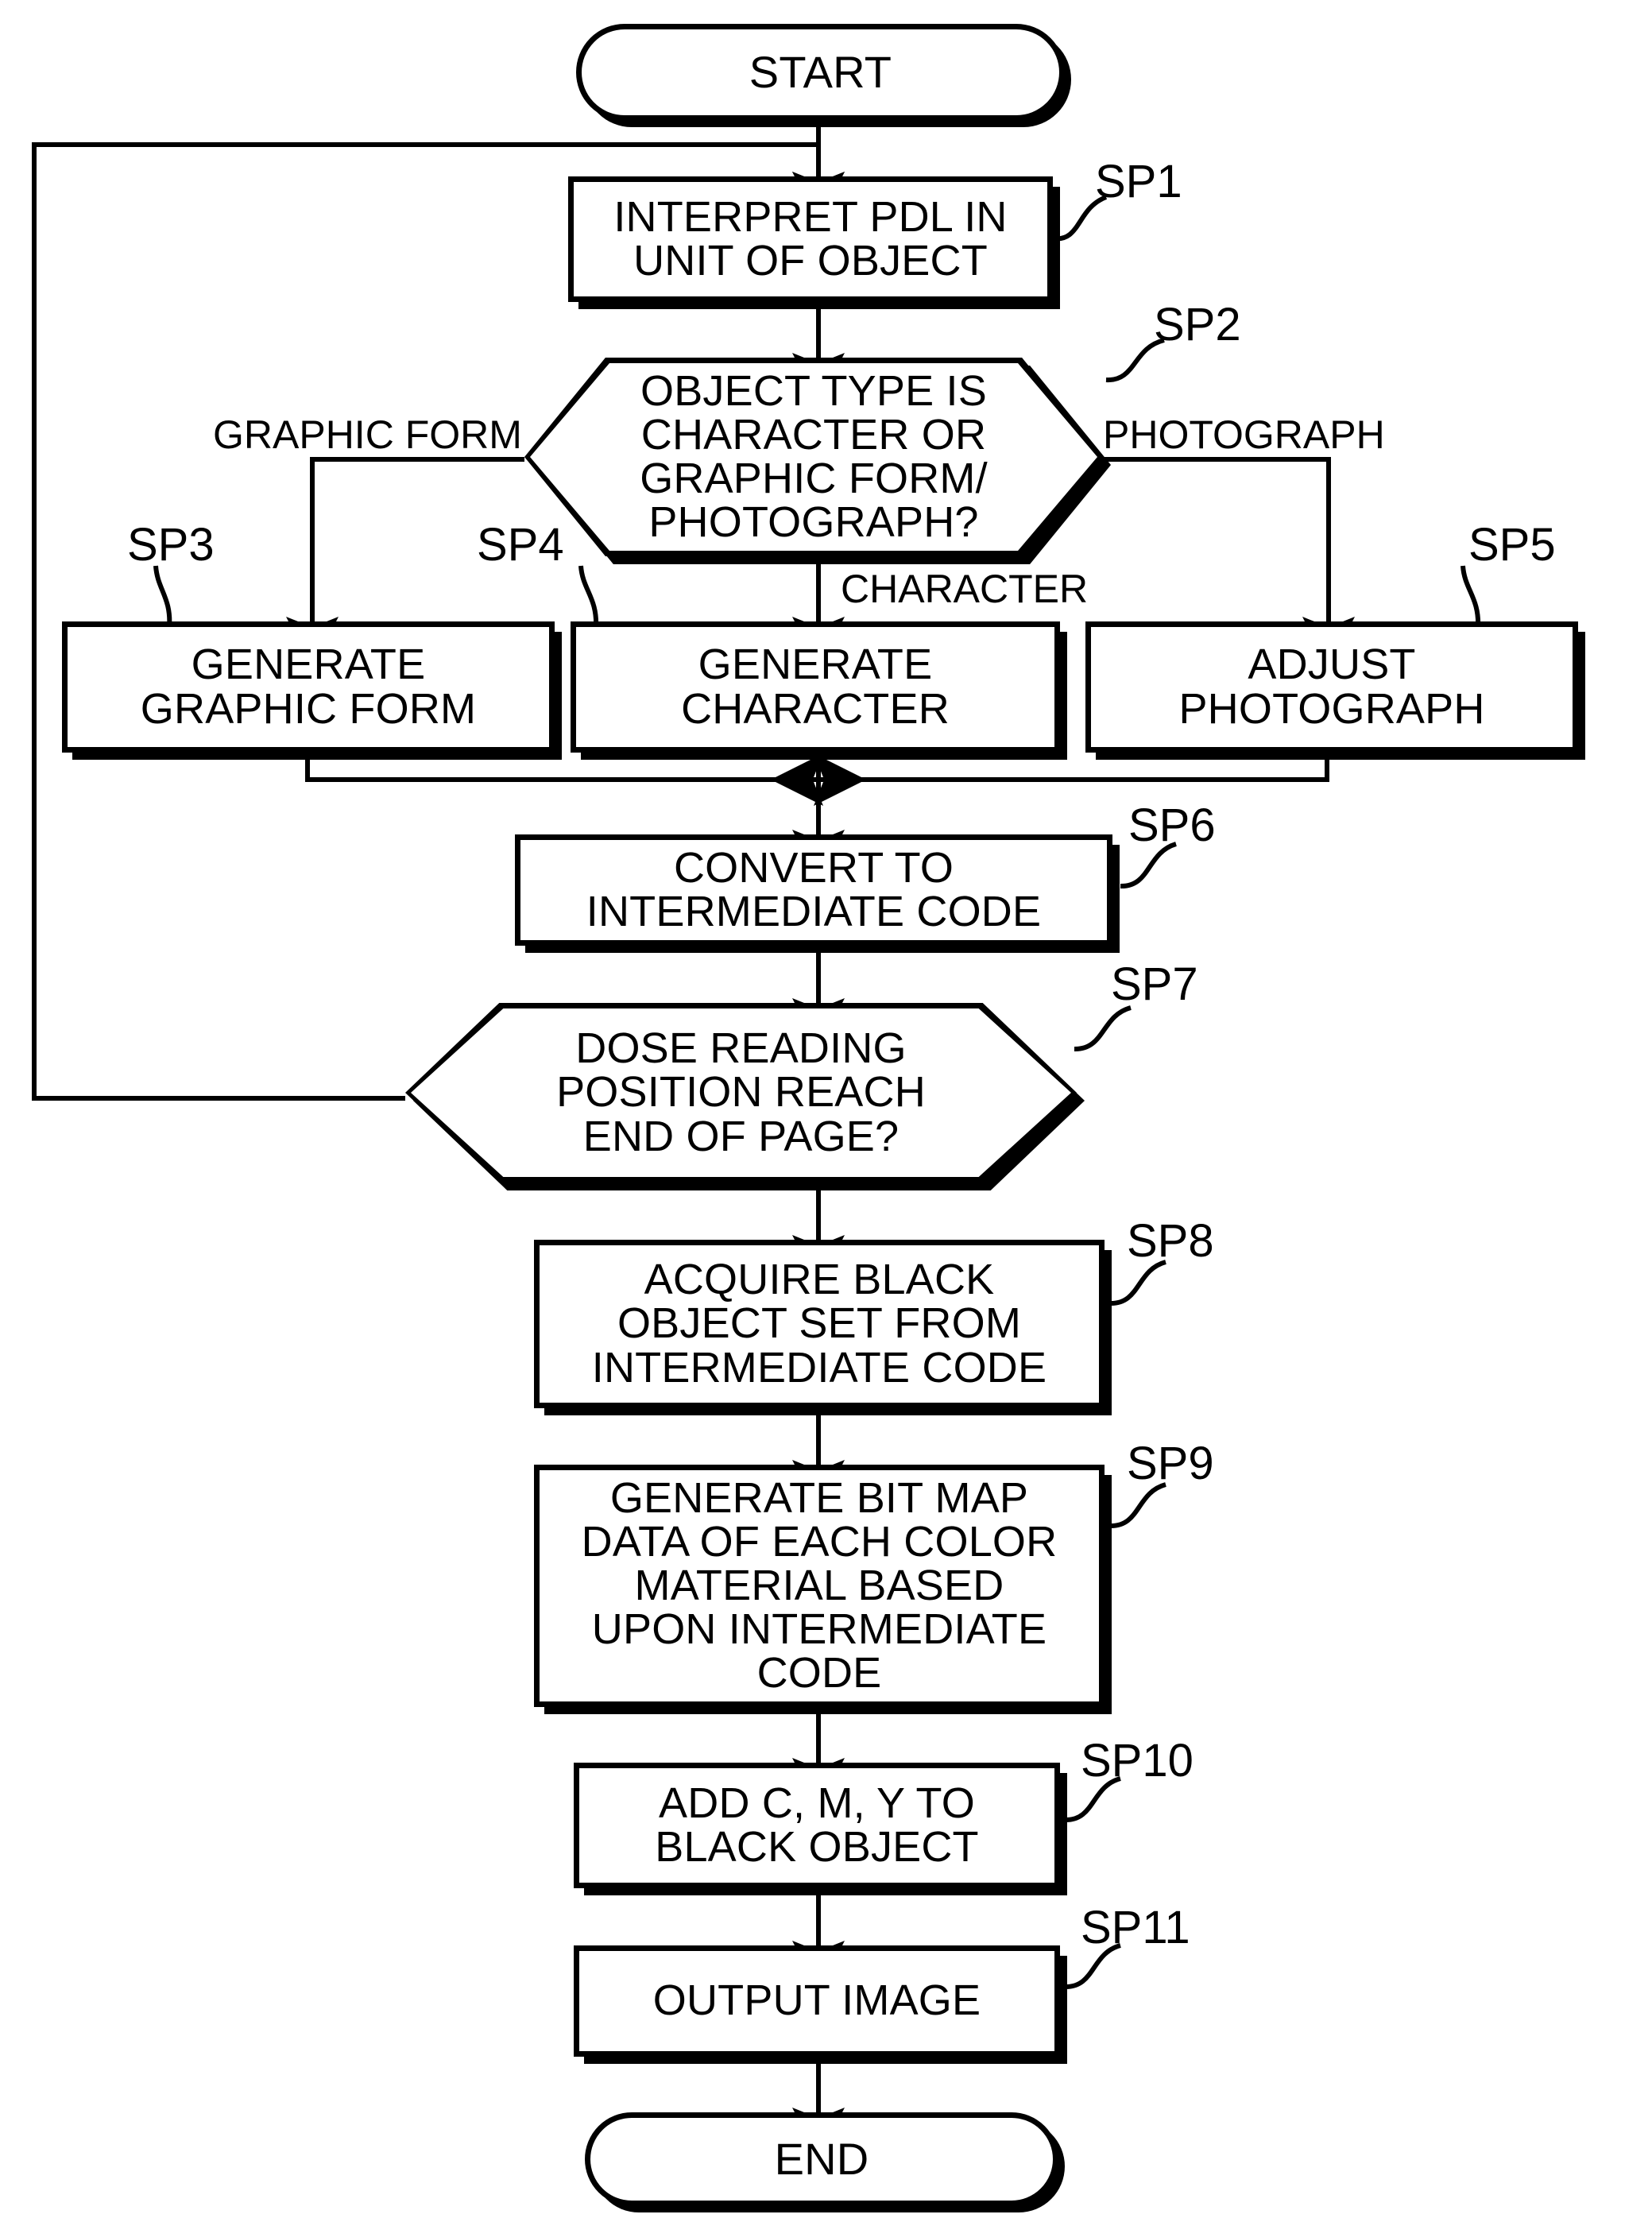 Image resolution: width=1652 pixels, height=2222 pixels. What do you see at coordinates (1137, 1283) in the screenshot?
I see `leader-sp8` at bounding box center [1137, 1283].